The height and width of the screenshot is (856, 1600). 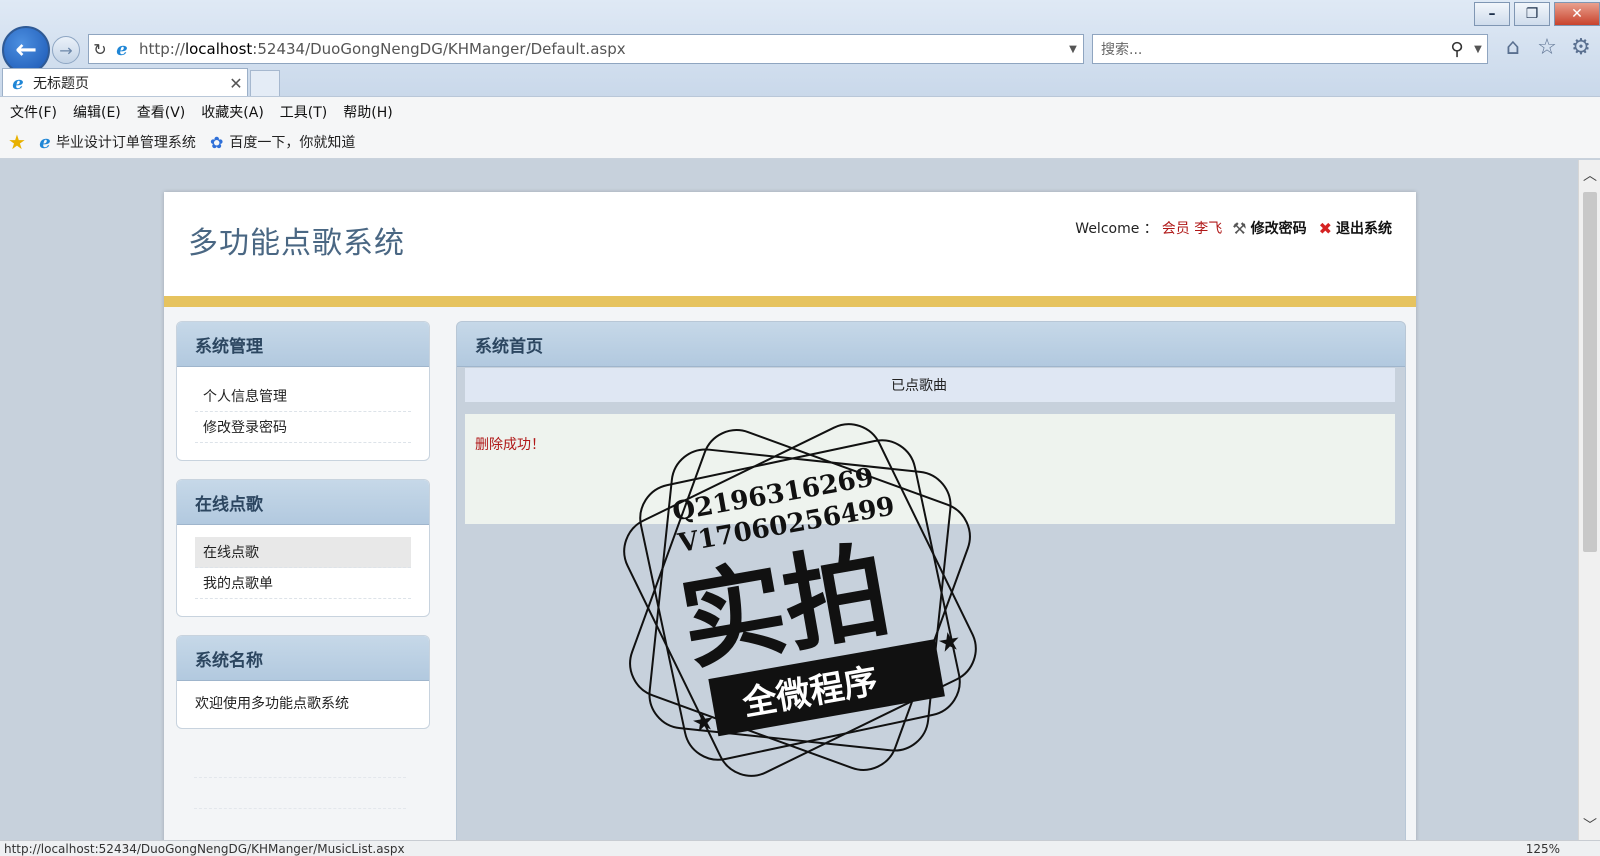 What do you see at coordinates (303, 658) in the screenshot?
I see `panel-system-name-title: 系统名称` at bounding box center [303, 658].